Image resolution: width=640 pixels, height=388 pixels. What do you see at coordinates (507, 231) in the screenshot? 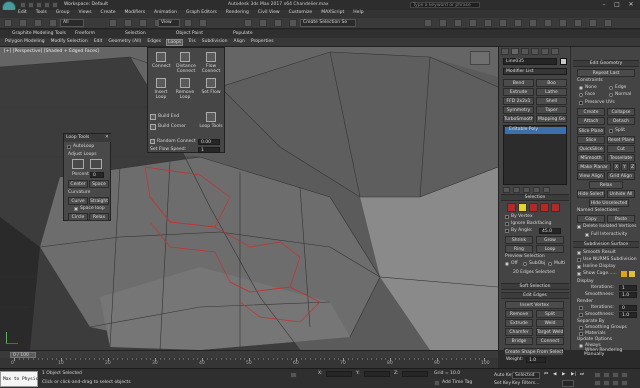
I see `by-angle-checkbox` at bounding box center [507, 231].